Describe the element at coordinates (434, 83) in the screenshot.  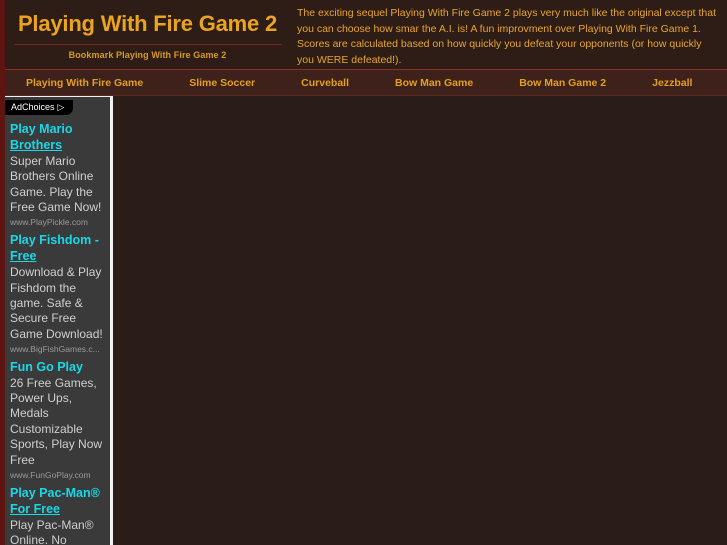
I see `nav-item-bow-man-game: Bow Man Game` at that location.